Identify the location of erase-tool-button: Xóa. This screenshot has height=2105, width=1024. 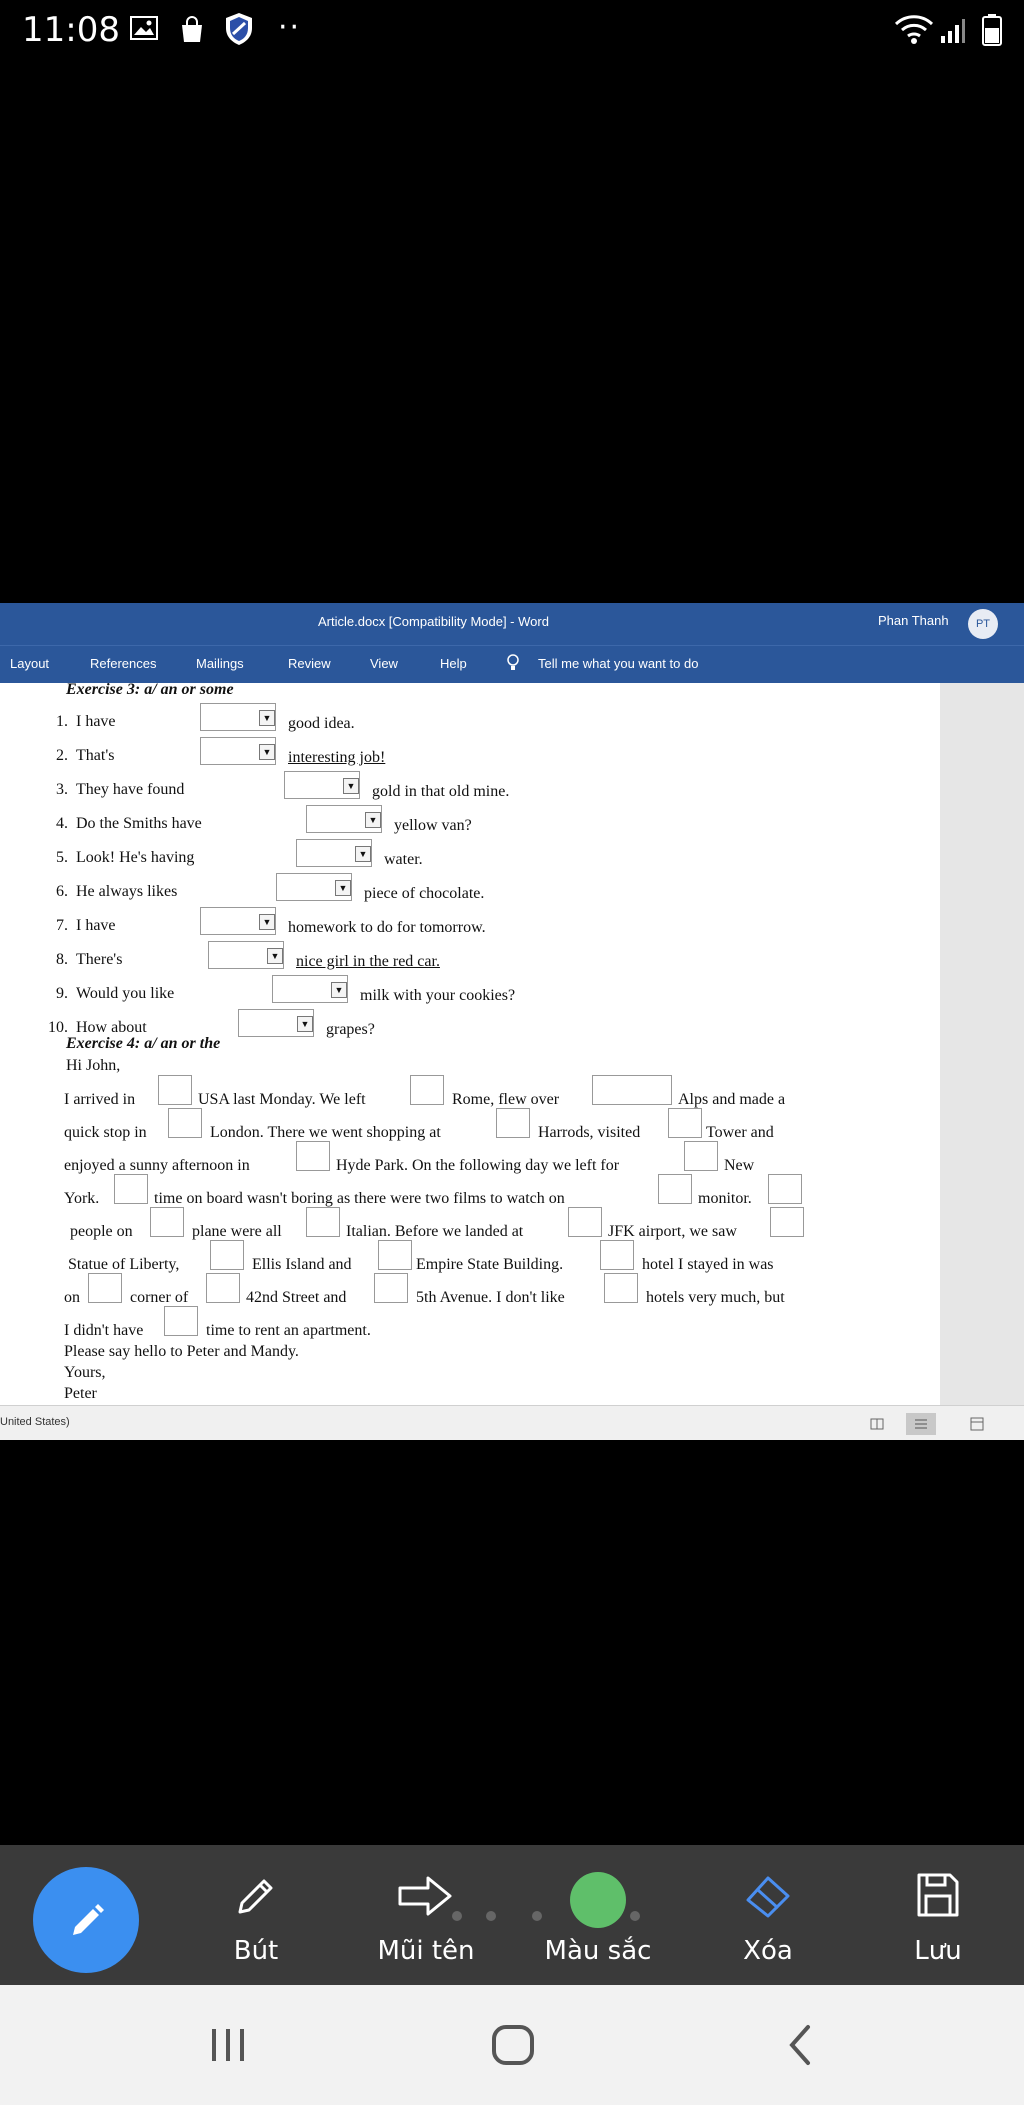
(768, 1920).